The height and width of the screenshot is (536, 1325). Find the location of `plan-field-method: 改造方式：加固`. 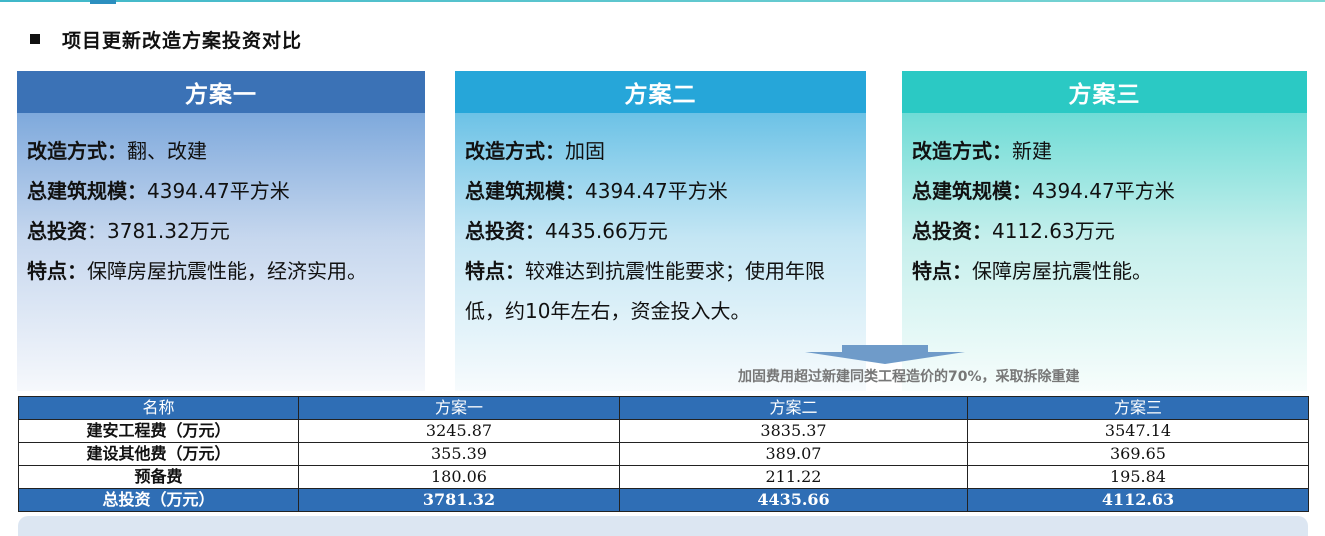

plan-field-method: 改造方式：加固 is located at coordinates (535, 151).